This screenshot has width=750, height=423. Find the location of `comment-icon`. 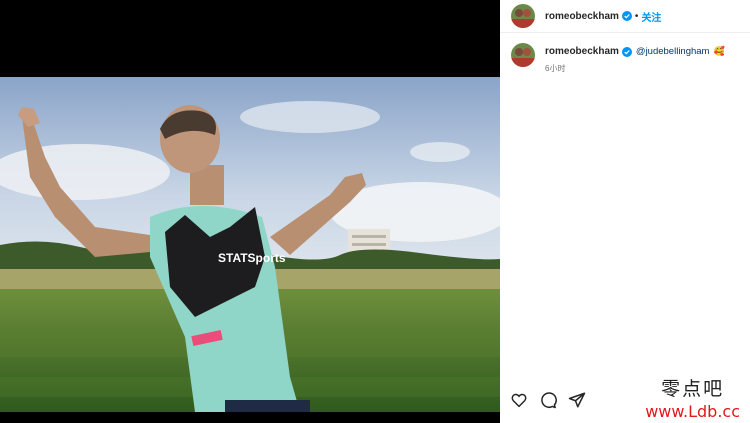

comment-icon is located at coordinates (548, 400).